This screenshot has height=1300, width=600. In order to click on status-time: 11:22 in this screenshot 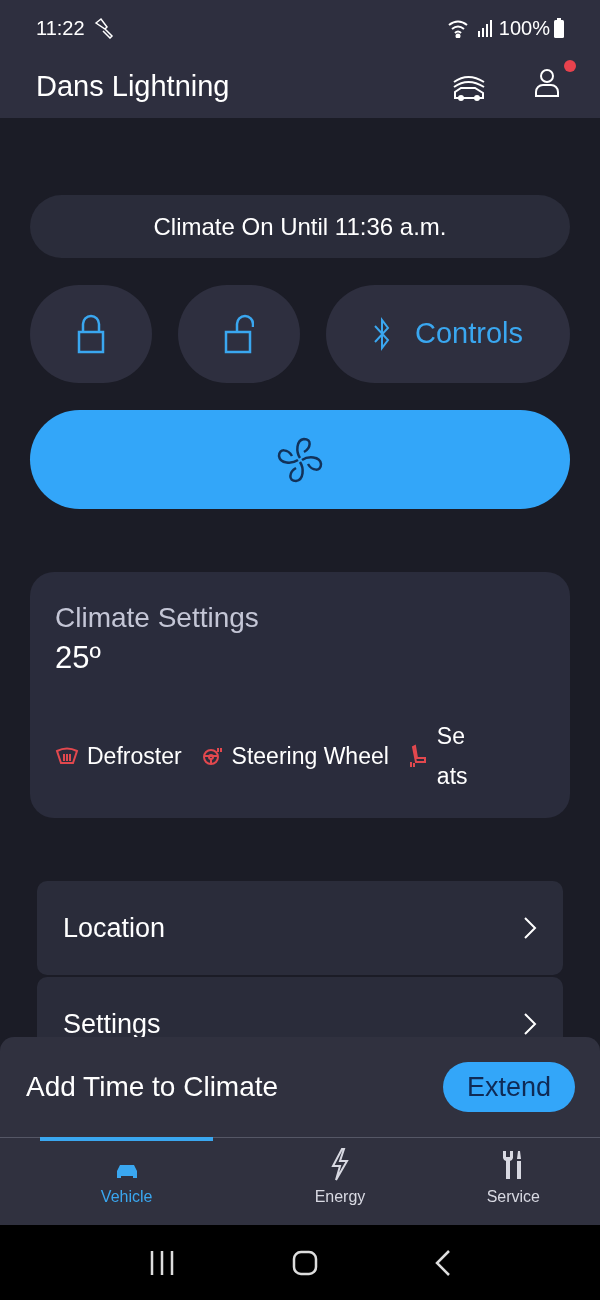, I will do `click(60, 28)`.